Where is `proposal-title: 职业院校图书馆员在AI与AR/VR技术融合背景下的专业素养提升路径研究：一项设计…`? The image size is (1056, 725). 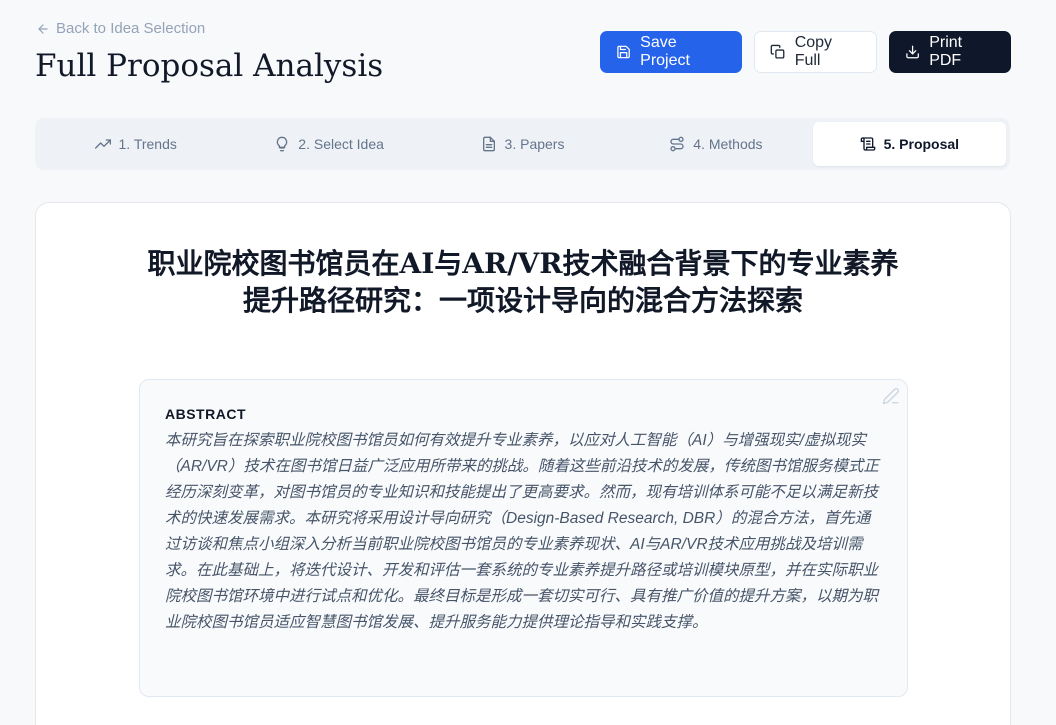
proposal-title: 职业院校图书馆员在AI与AR/VR技术融合背景下的专业素养提升路径研究：一项设计… is located at coordinates (523, 282).